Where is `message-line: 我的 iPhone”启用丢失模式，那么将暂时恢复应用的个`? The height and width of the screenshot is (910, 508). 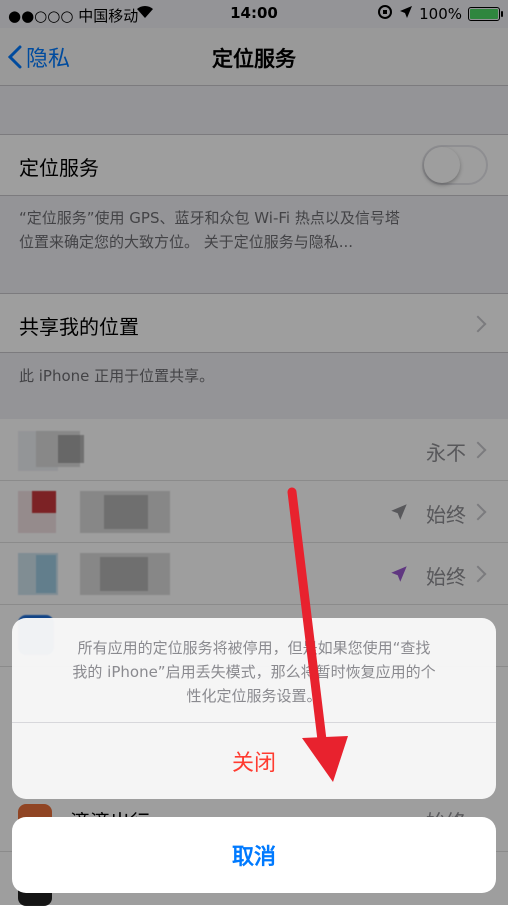 message-line: 我的 iPhone”启用丢失模式，那么将暂时恢复应用的个 is located at coordinates (254, 672).